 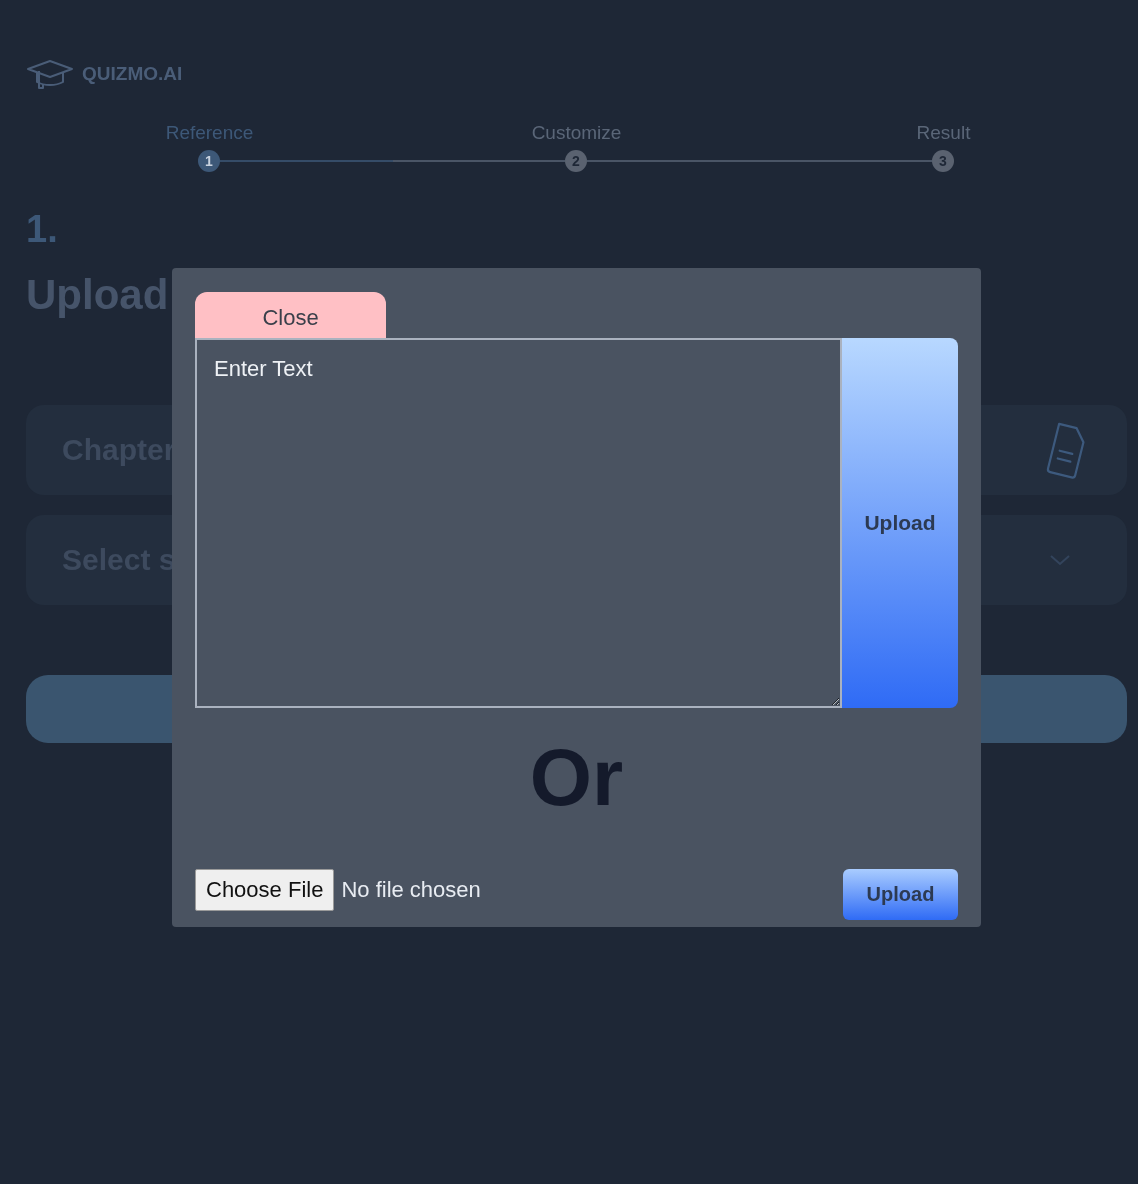 What do you see at coordinates (1060, 560) in the screenshot?
I see `chevron-down-icon` at bounding box center [1060, 560].